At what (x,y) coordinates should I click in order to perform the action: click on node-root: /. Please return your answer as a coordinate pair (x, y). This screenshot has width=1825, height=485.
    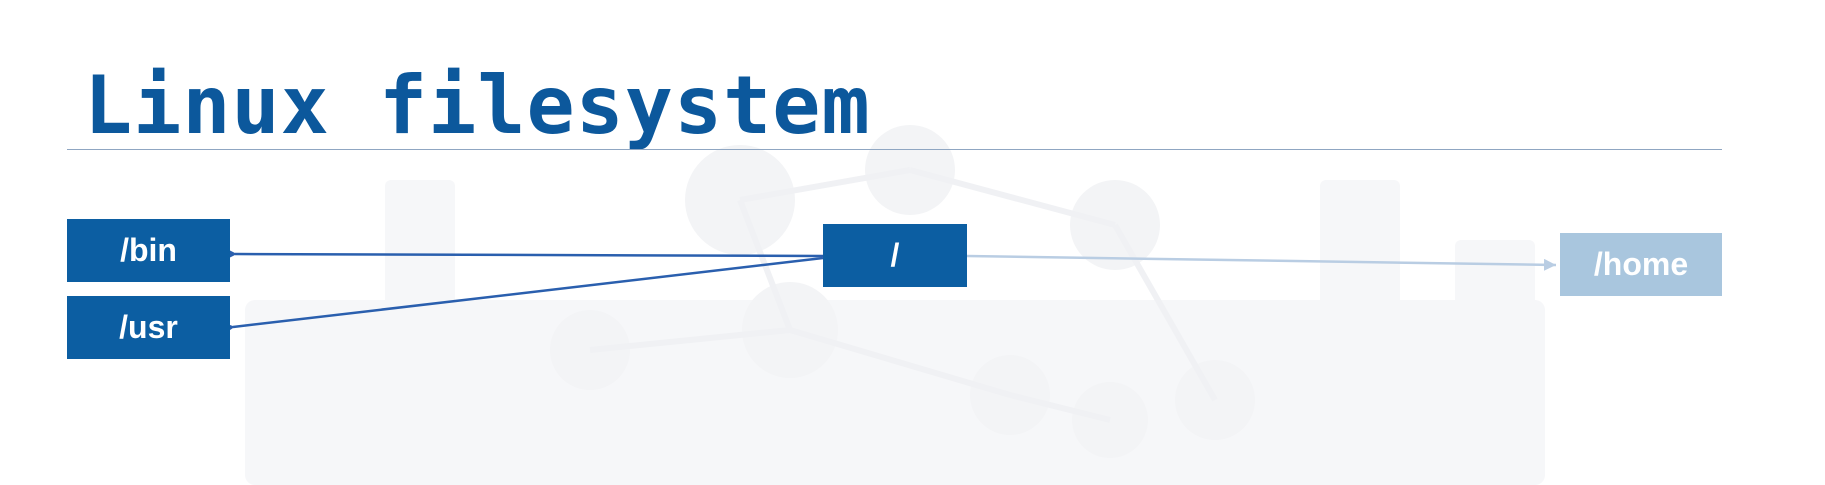
    Looking at the image, I should click on (895, 255).